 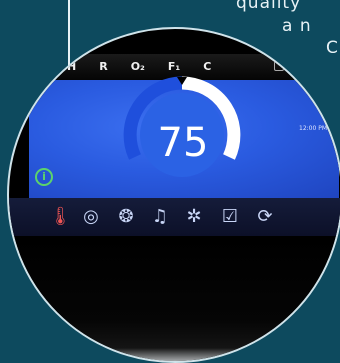 What do you see at coordinates (174, 66) in the screenshot?
I see `mode-f1: F₁` at bounding box center [174, 66].